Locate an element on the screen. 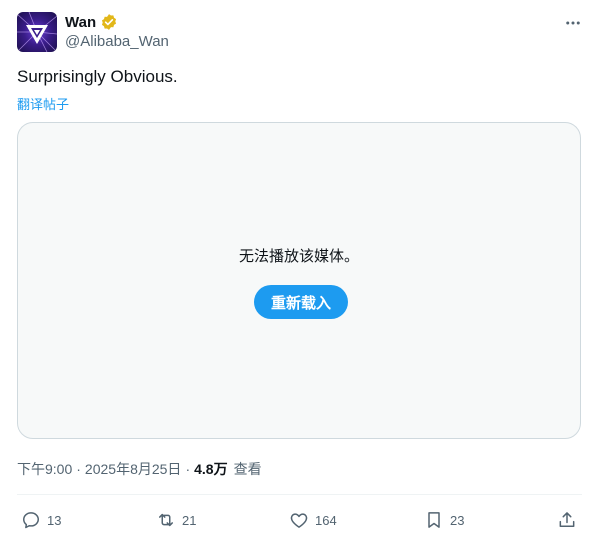 The width and height of the screenshot is (599, 544). views-label: 查看 is located at coordinates (247, 469).